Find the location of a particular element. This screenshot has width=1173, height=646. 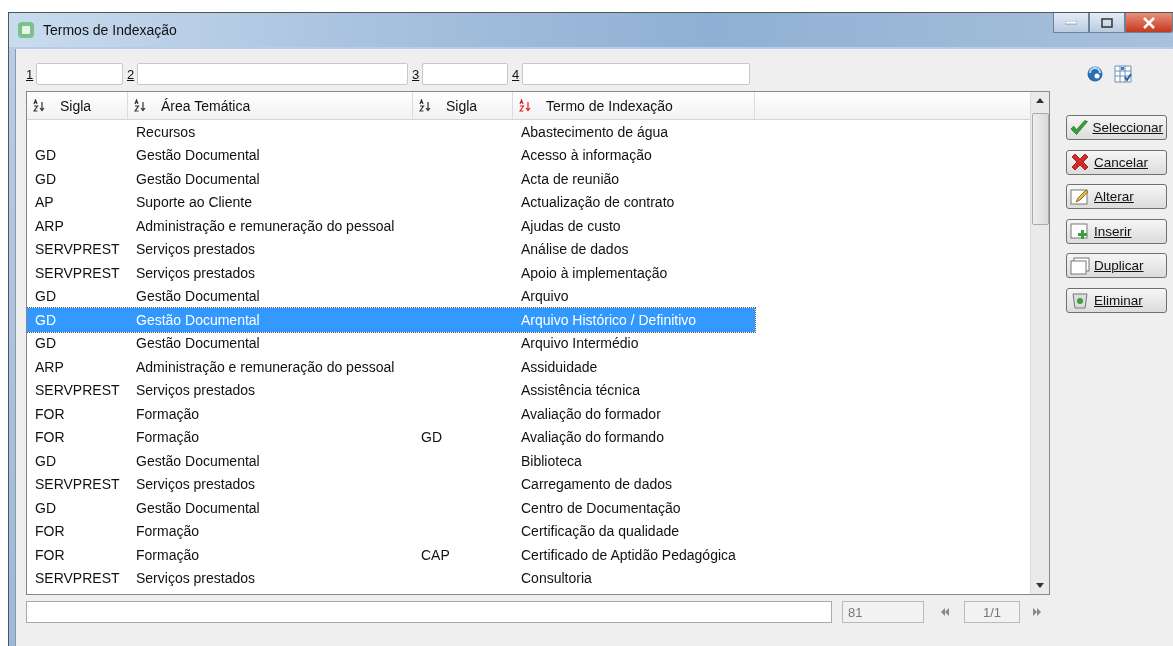

action-button: Inserir is located at coordinates (1116, 231).